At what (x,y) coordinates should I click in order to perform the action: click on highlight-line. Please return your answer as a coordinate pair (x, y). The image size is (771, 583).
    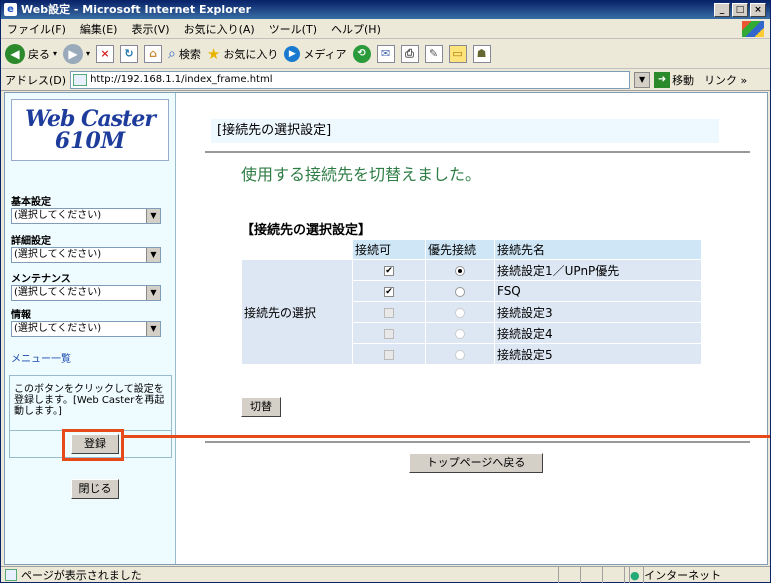
    Looking at the image, I should click on (447, 436).